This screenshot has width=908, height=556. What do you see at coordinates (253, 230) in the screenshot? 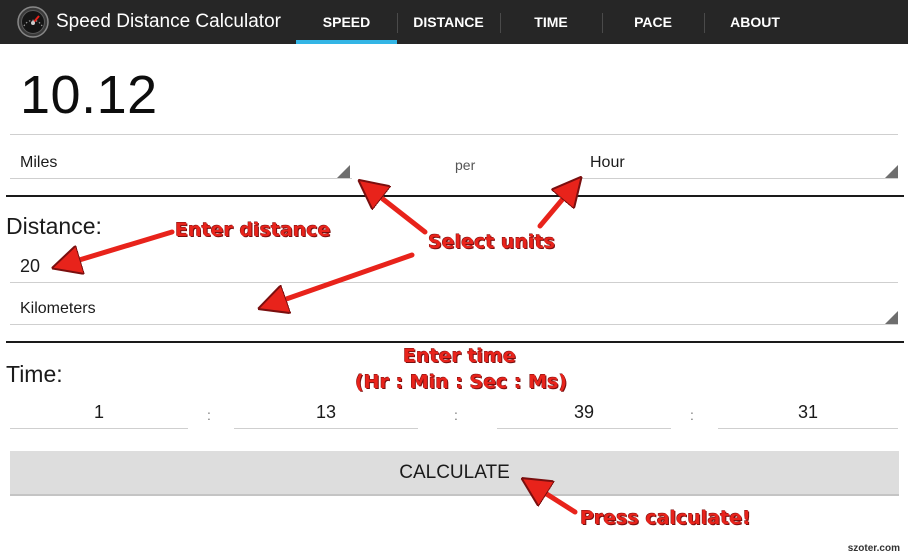
I see `annotation-enter-distance: Enter distance` at bounding box center [253, 230].